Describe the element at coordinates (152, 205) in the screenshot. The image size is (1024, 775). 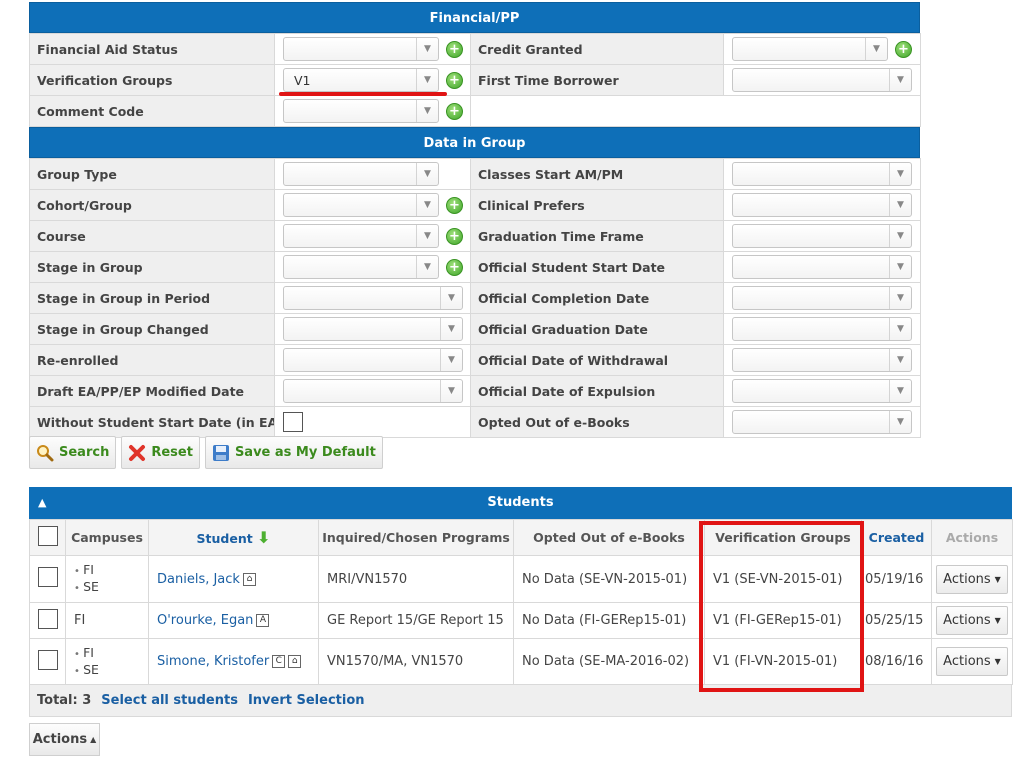
I see `cohort-group-label: Cohort/Group` at that location.